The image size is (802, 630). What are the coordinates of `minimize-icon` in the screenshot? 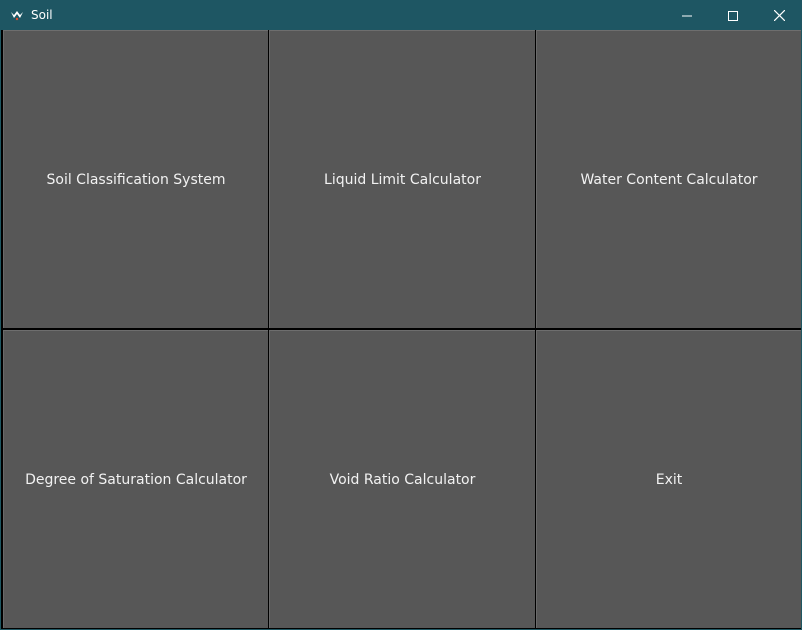 It's located at (687, 15).